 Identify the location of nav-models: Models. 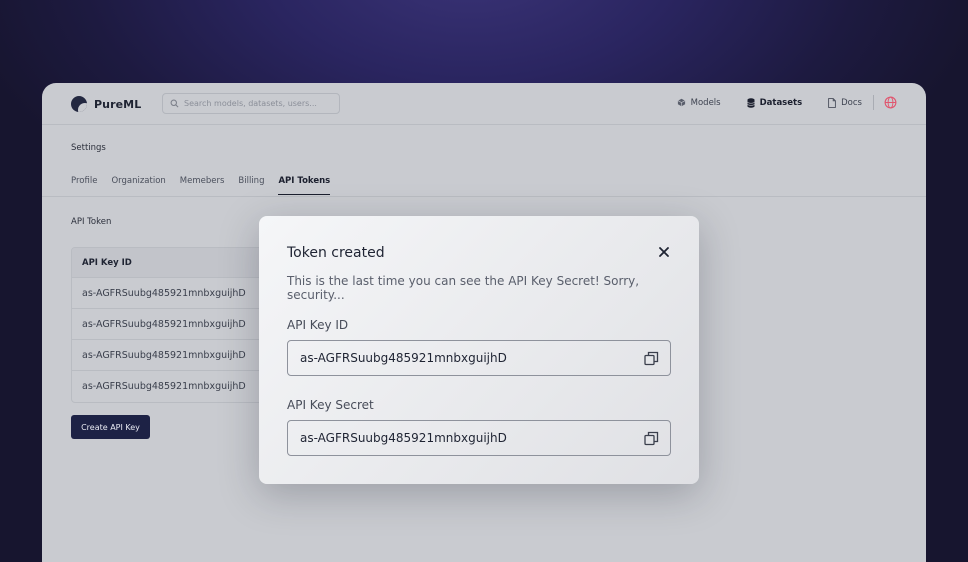
(699, 103).